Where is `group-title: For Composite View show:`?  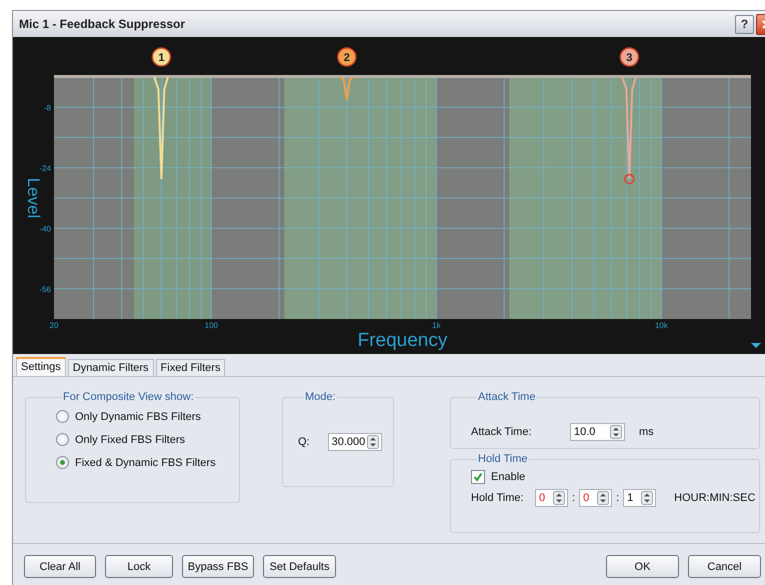 group-title: For Composite View show: is located at coordinates (128, 397).